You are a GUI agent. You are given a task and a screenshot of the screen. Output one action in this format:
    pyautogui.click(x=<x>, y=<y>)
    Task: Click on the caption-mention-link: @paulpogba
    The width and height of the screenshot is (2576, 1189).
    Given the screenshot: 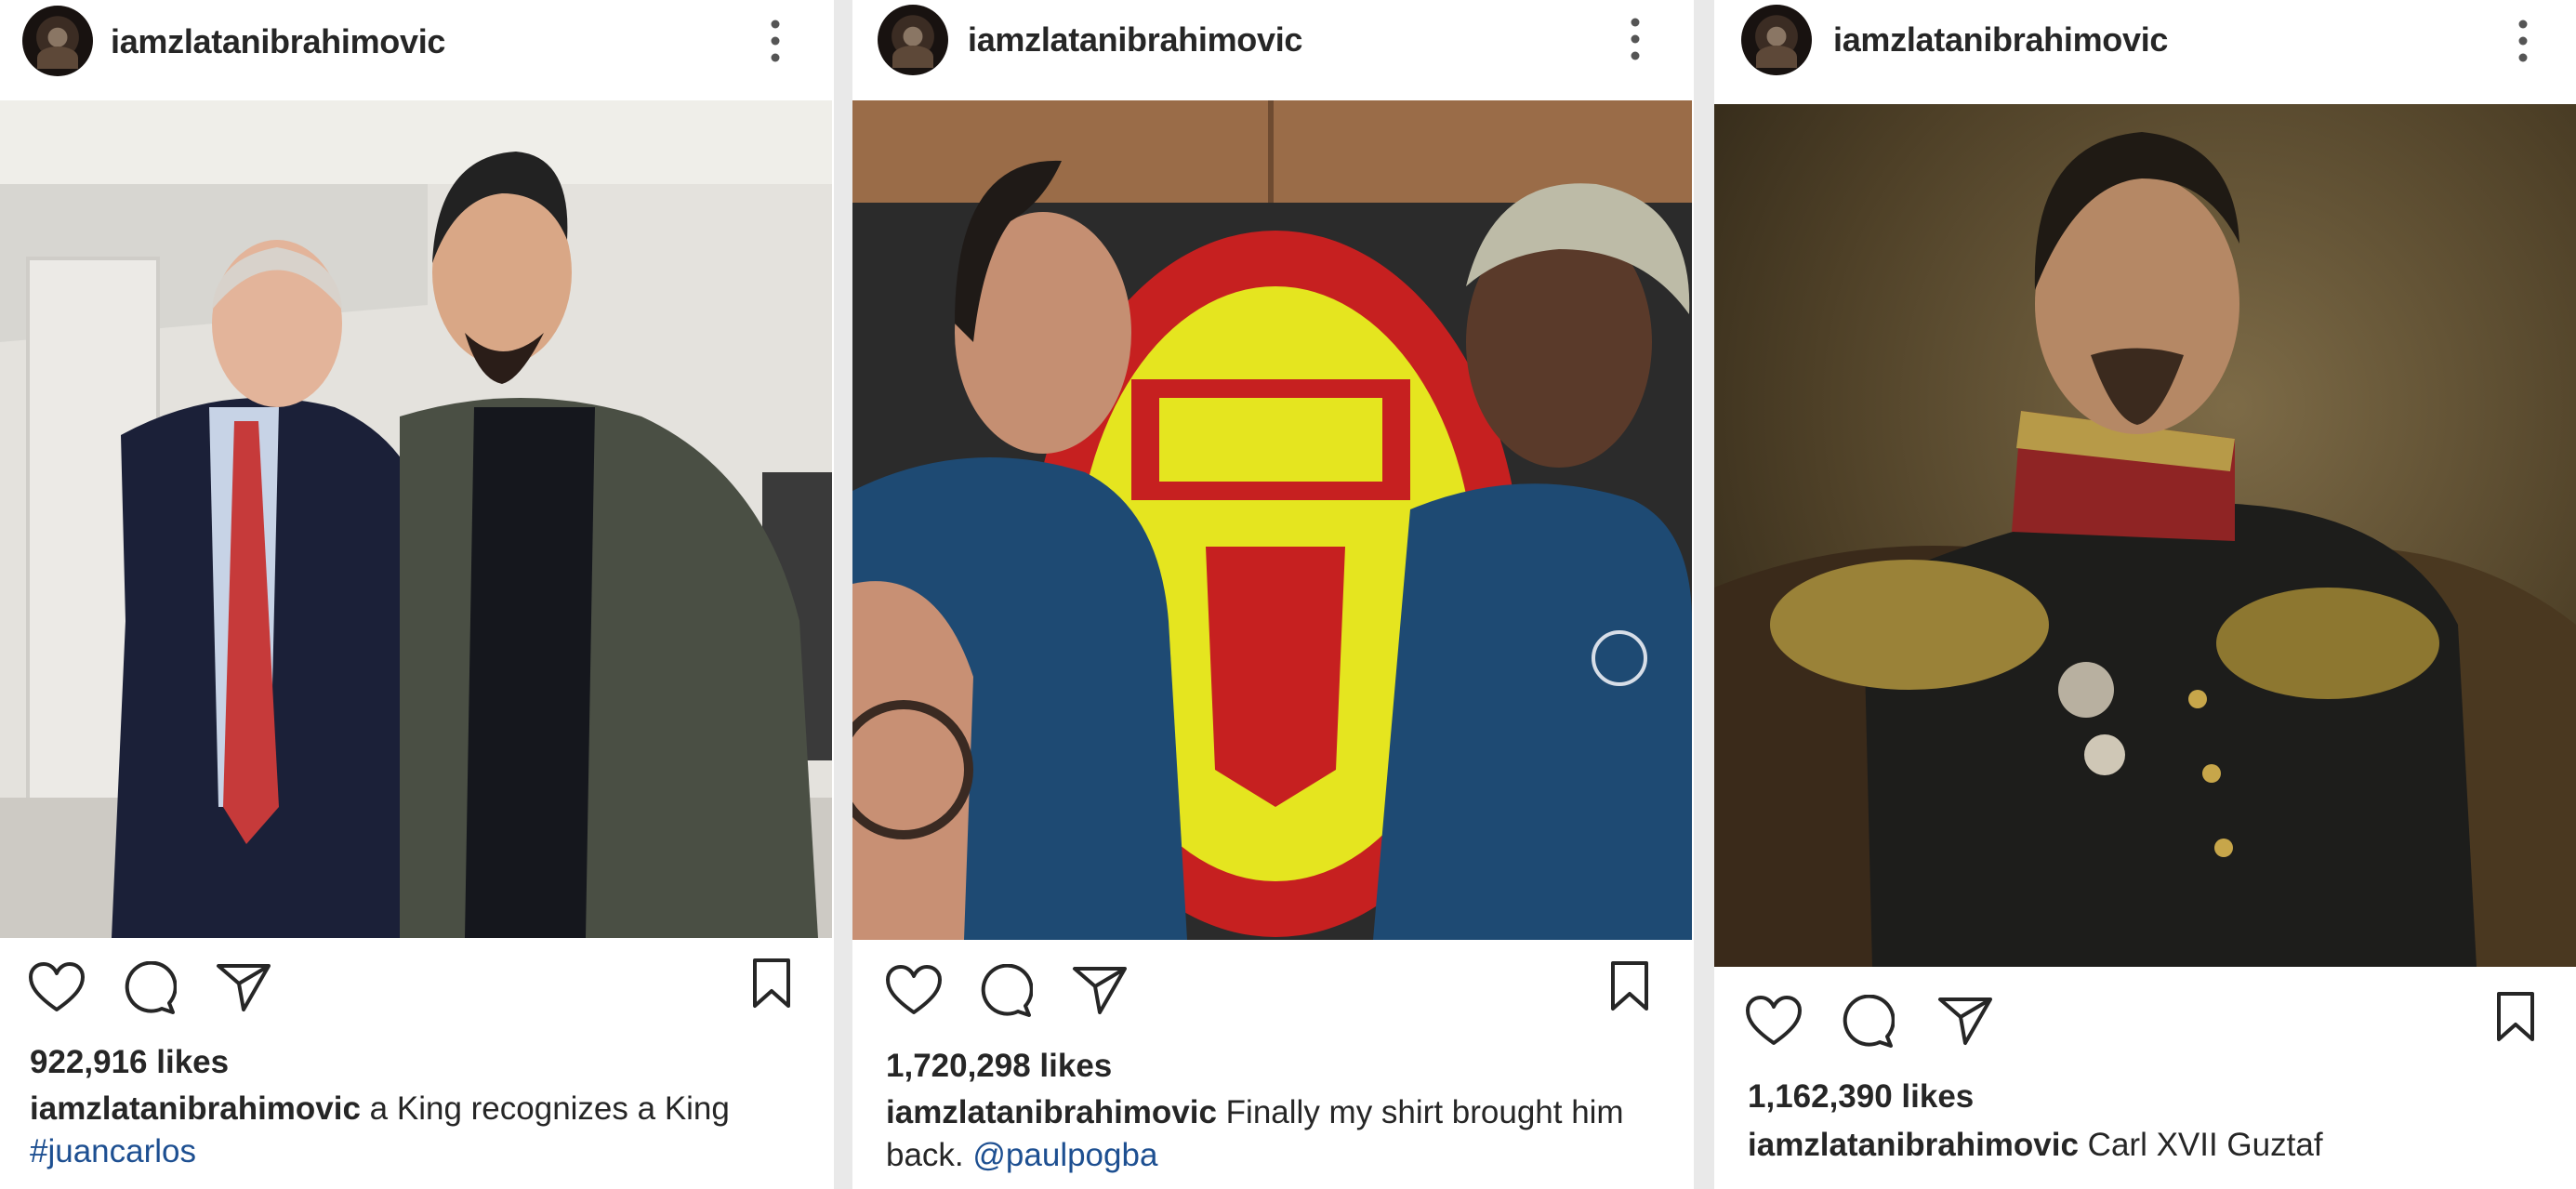 What is the action you would take?
    pyautogui.click(x=1064, y=1155)
    